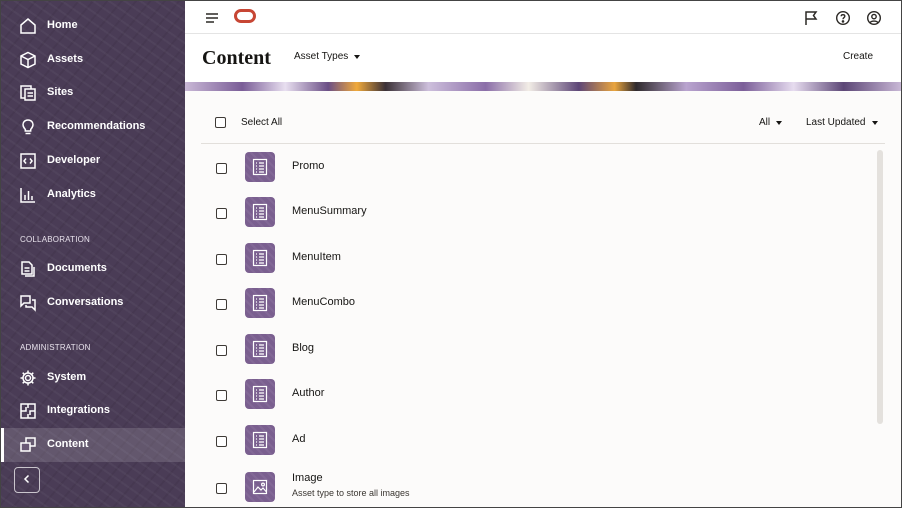  Describe the element at coordinates (28, 303) in the screenshot. I see `conversations-icon` at that location.